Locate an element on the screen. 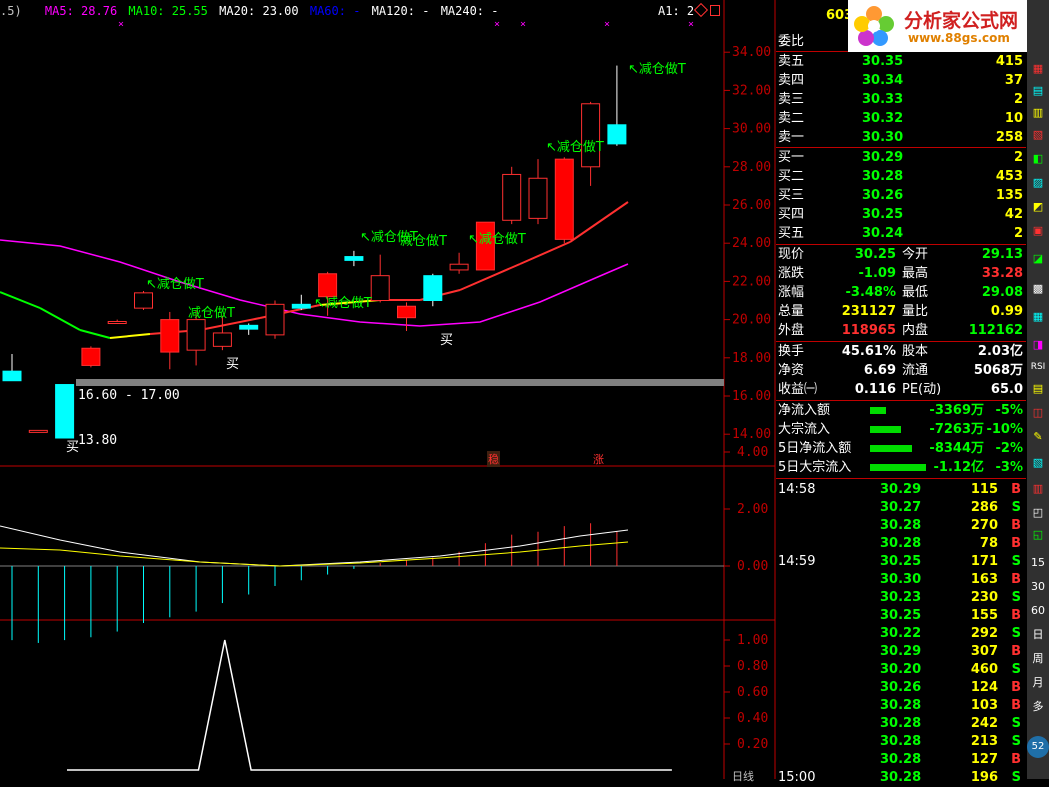 The height and width of the screenshot is (787, 1049). quote-label: 今开 is located at coordinates (915, 254).